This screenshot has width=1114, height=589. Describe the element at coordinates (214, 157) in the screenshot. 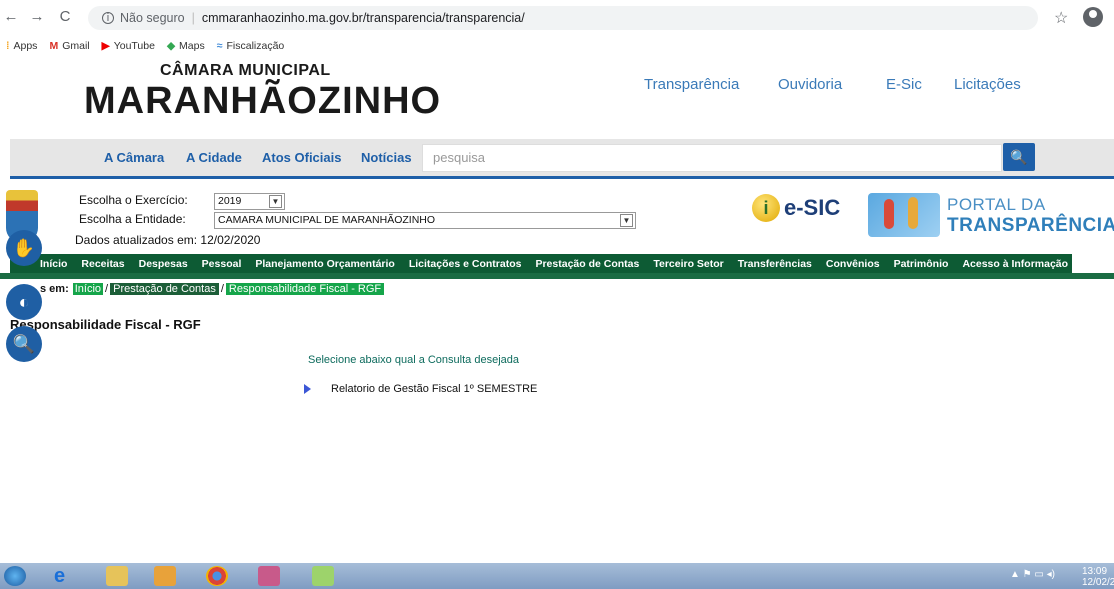

I see `menu-a-cidade: A Cidade` at that location.